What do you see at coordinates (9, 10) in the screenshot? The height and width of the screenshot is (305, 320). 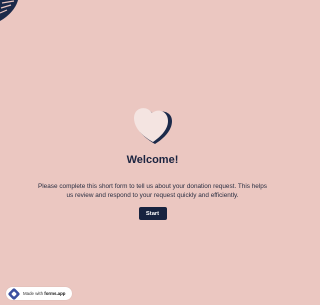 I see `corner-leaf-decoration` at bounding box center [9, 10].